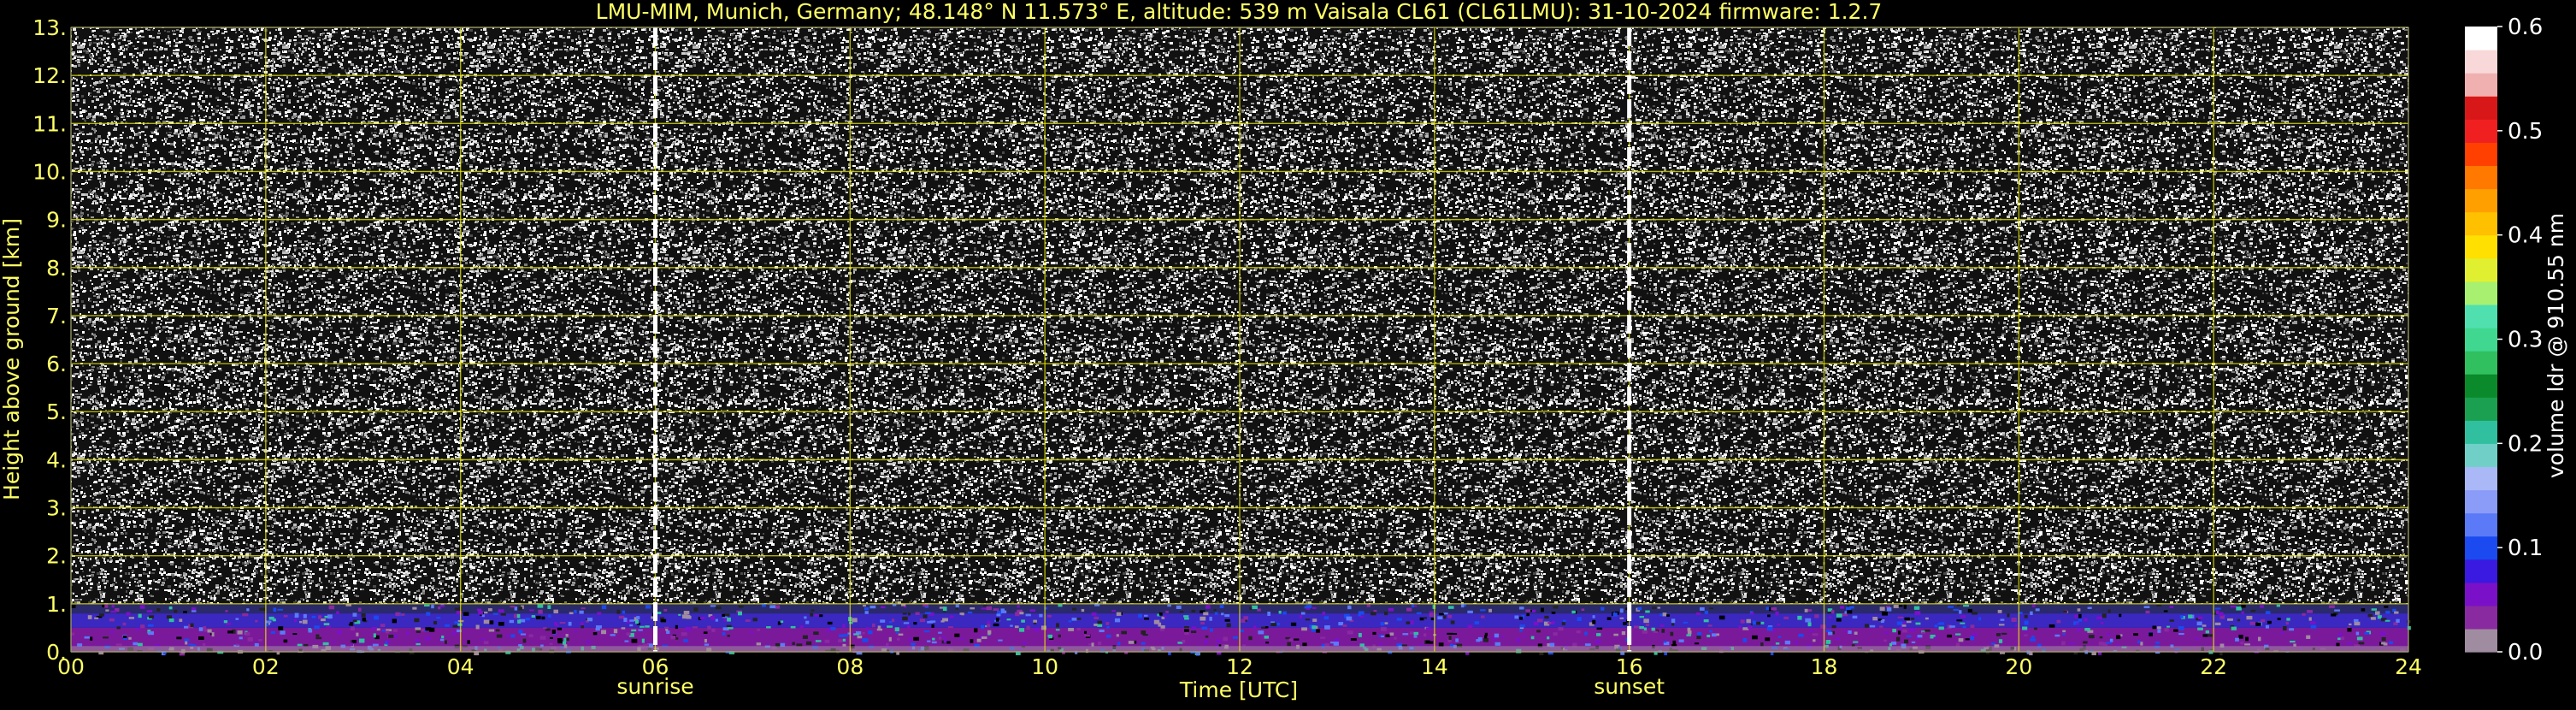 The height and width of the screenshot is (710, 2576). I want to click on x-tick-label: 08, so click(850, 666).